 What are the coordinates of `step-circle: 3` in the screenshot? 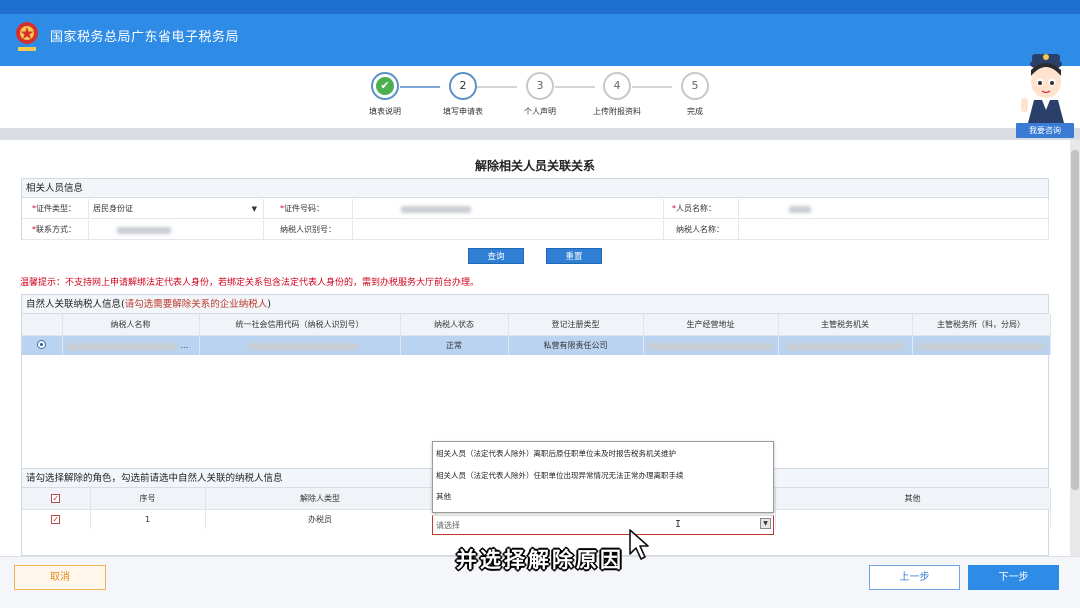 It's located at (540, 86).